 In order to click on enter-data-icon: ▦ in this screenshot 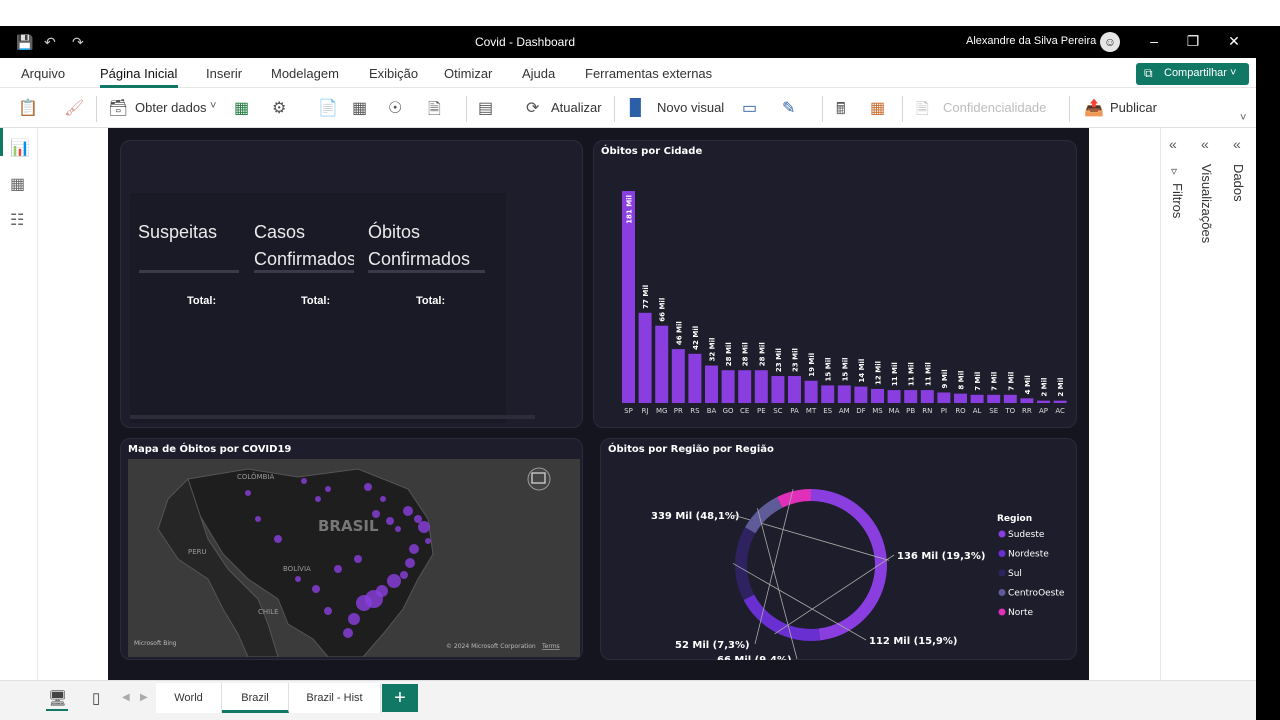, I will do `click(359, 108)`.